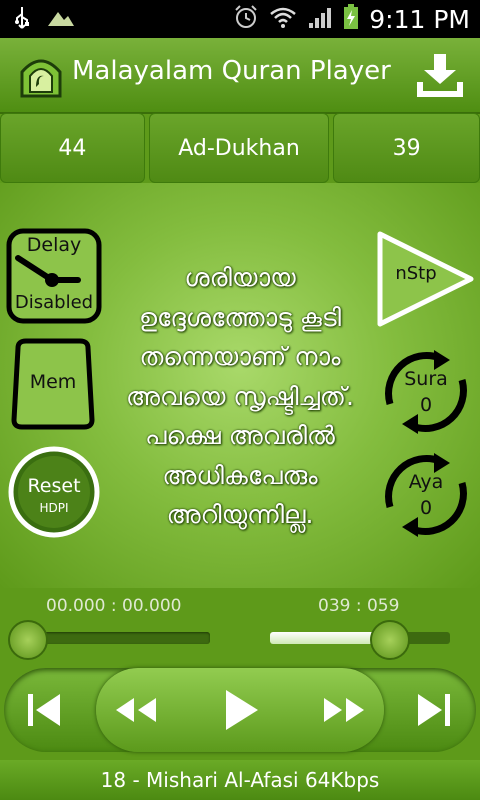  Describe the element at coordinates (54, 276) in the screenshot. I see `delay-button: Delay Disabled` at that location.